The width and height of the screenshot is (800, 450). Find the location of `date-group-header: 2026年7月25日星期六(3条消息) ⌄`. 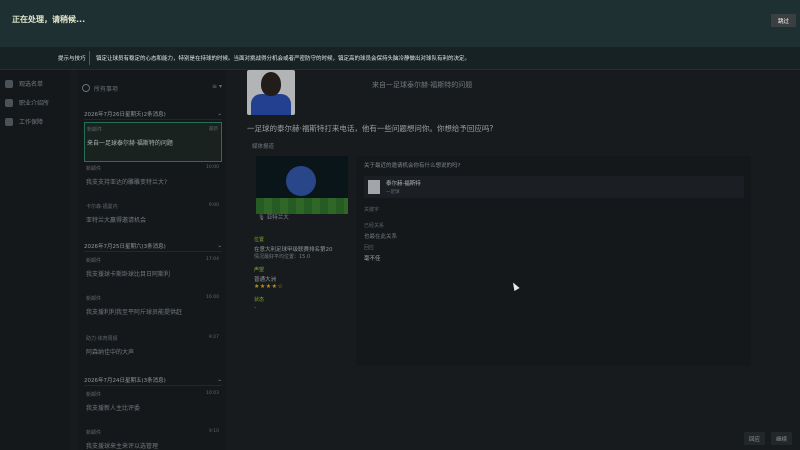

date-group-header: 2026年7月25日星期六(3条消息) ⌄ is located at coordinates (153, 246).